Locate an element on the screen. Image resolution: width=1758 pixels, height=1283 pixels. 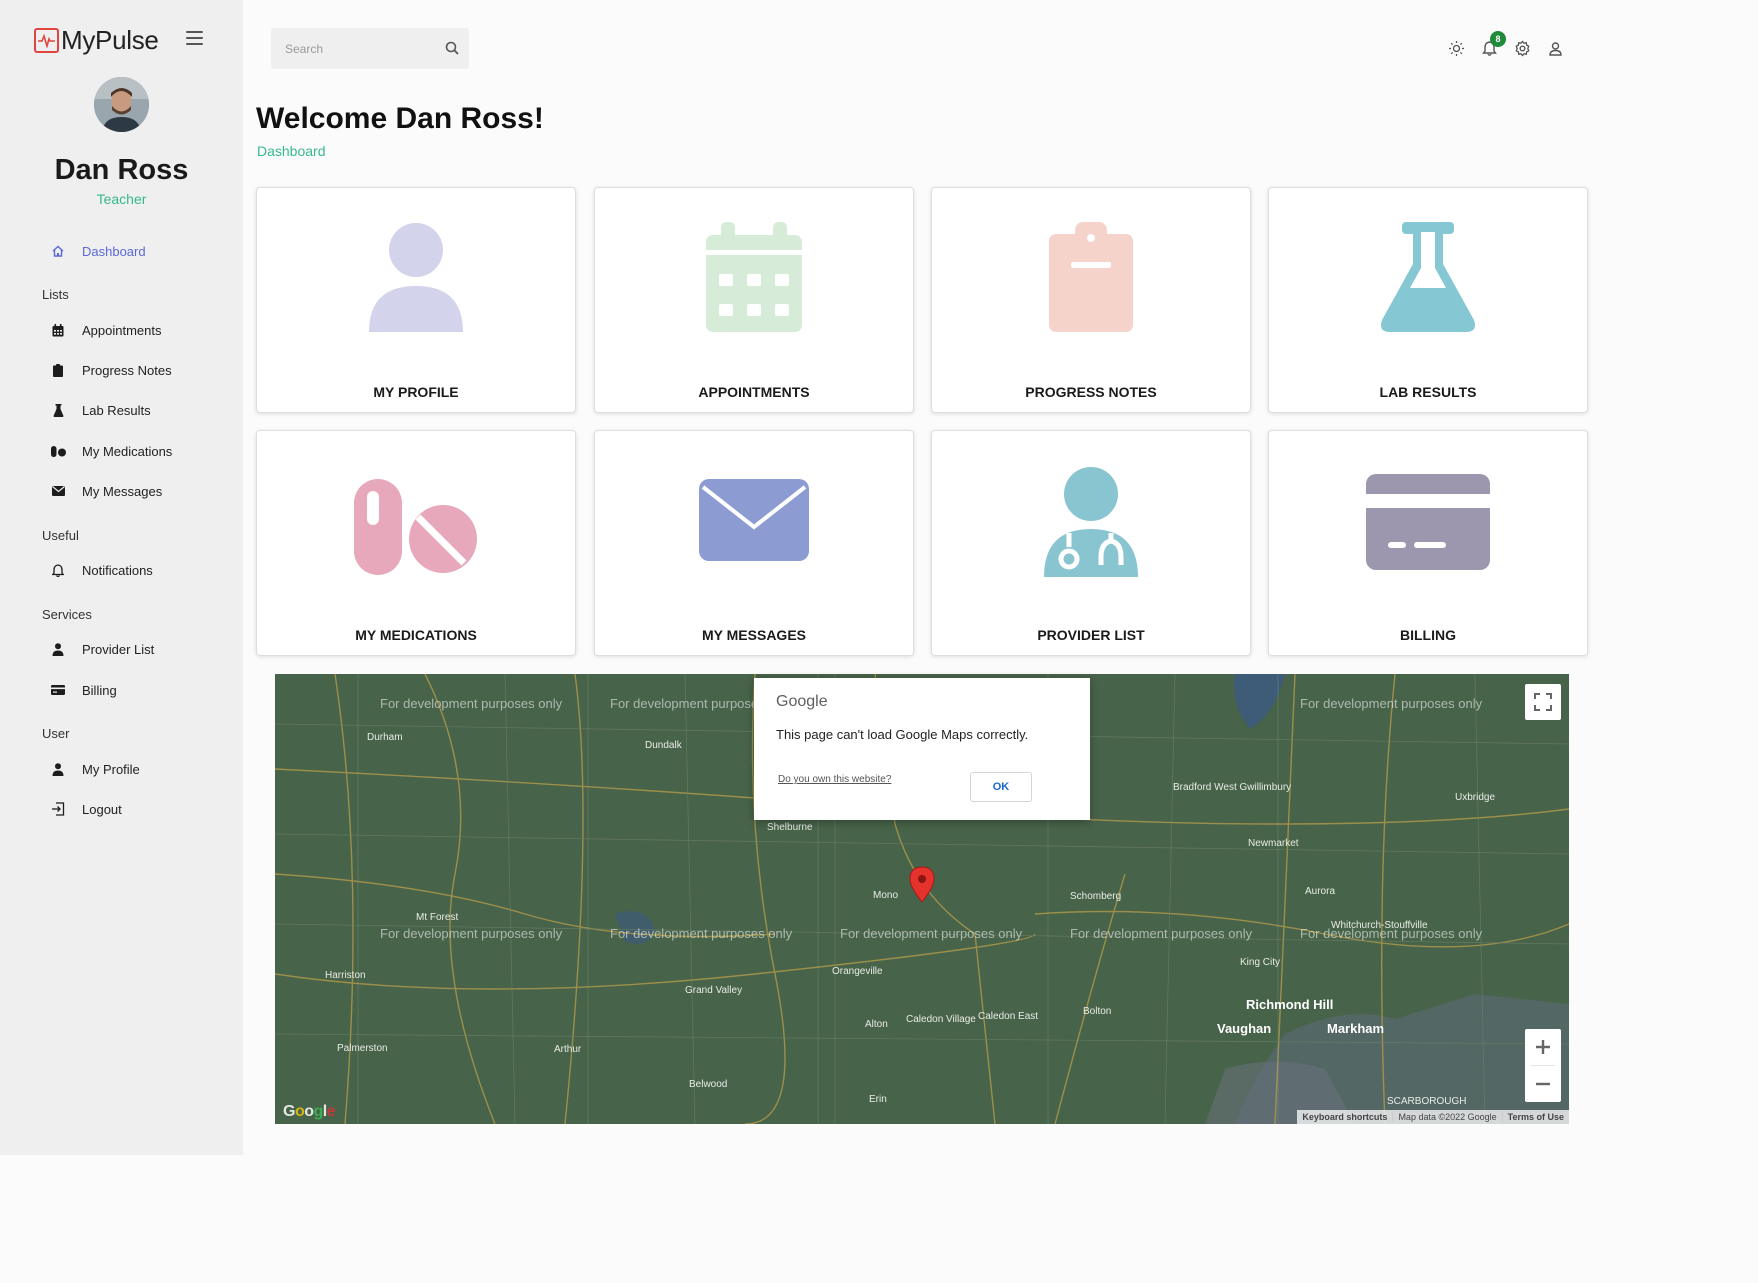
minus-icon is located at coordinates (1543, 1084).